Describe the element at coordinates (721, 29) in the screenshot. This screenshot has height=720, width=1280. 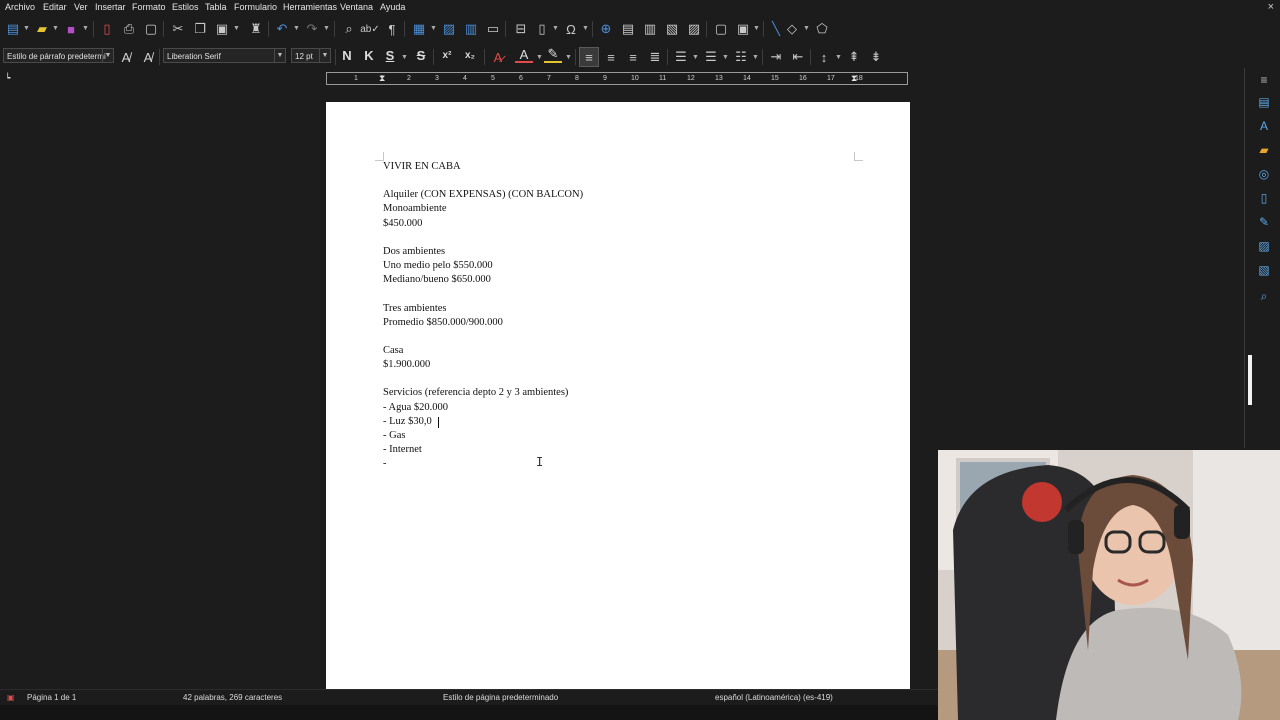
I see `comment-icon: ▢` at that location.